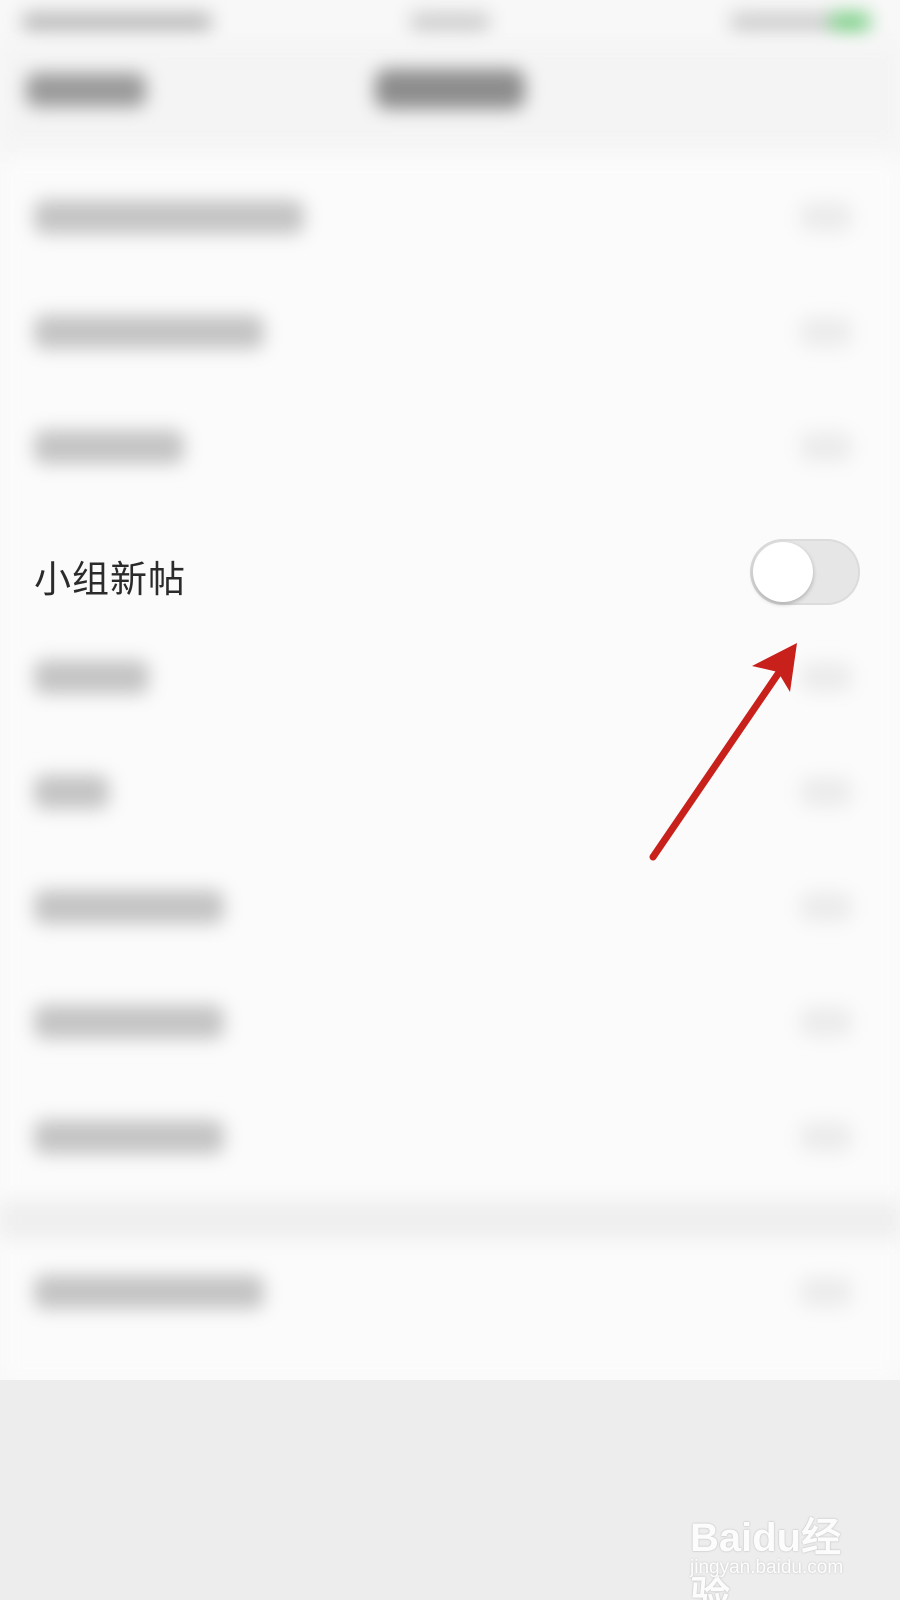 The height and width of the screenshot is (1600, 900). I want to click on settings-row-group-new-posts: 小组新帖, so click(450, 570).